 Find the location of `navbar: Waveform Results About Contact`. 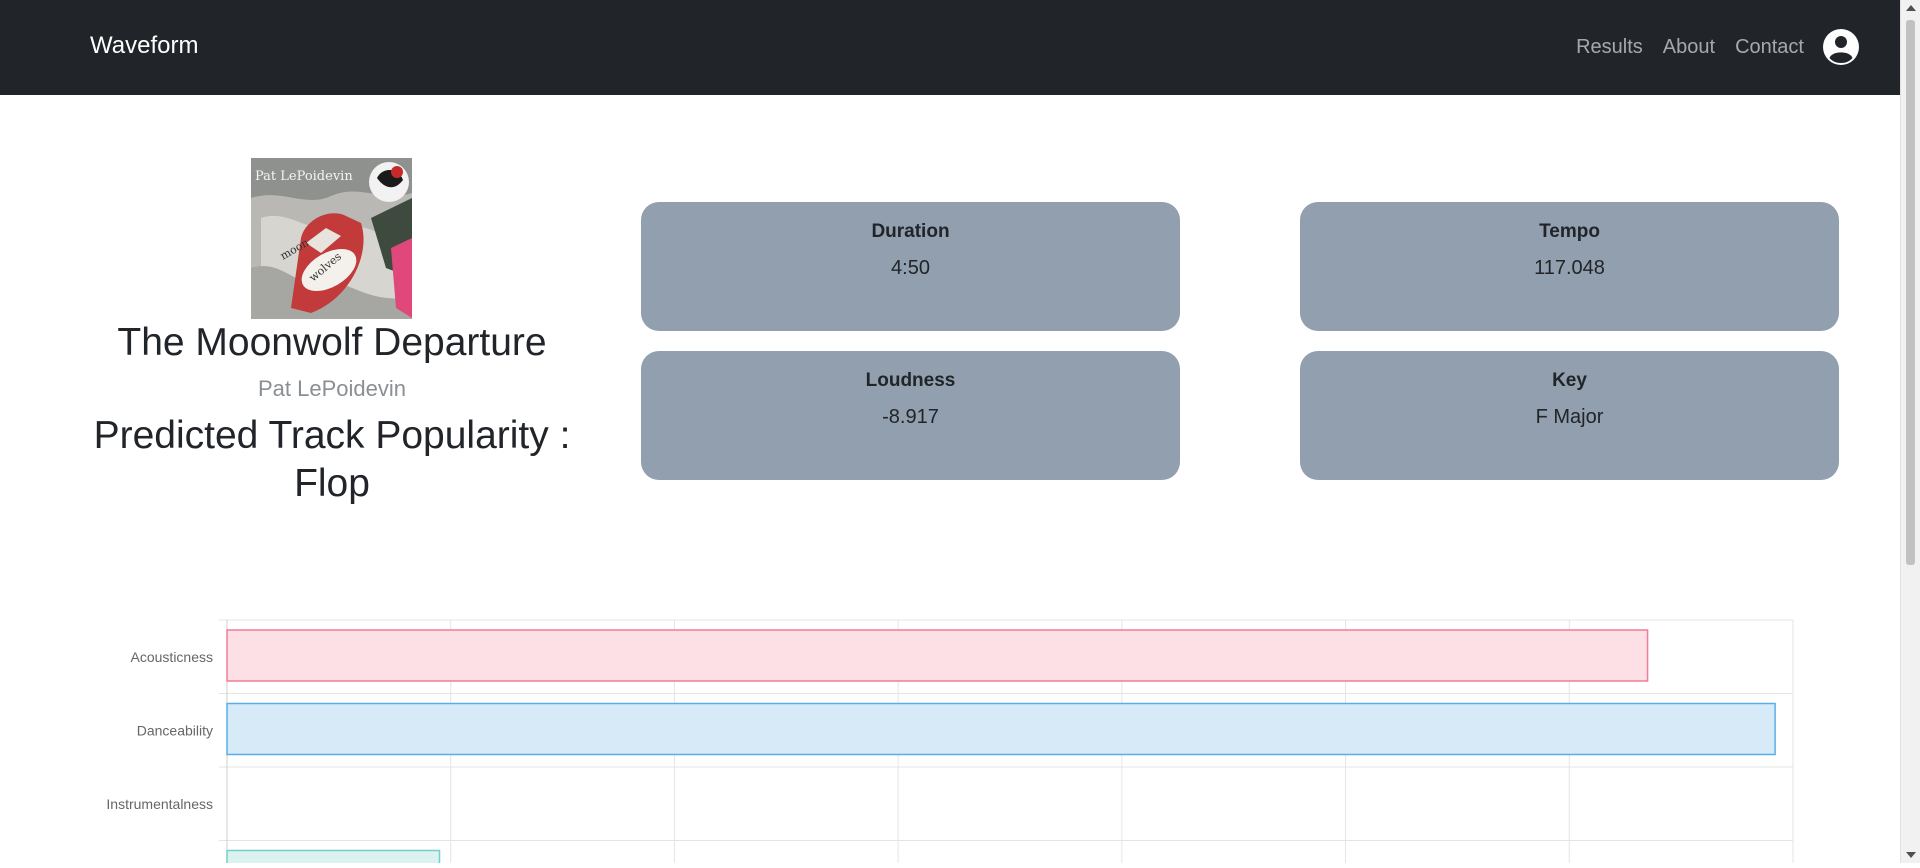

navbar: Waveform Results About Contact is located at coordinates (950, 47).